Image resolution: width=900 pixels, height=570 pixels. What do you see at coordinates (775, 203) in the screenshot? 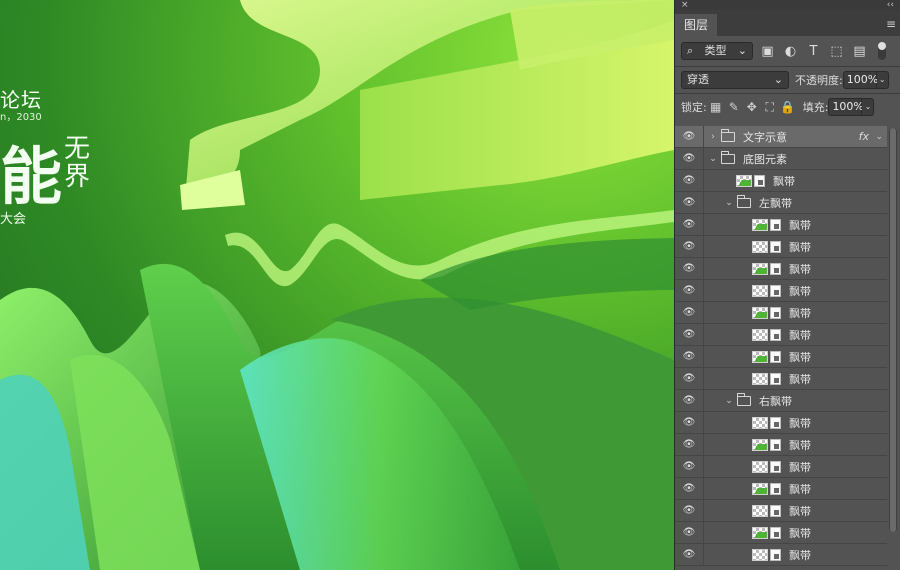
I see `layer-name: 左飘带` at bounding box center [775, 203].